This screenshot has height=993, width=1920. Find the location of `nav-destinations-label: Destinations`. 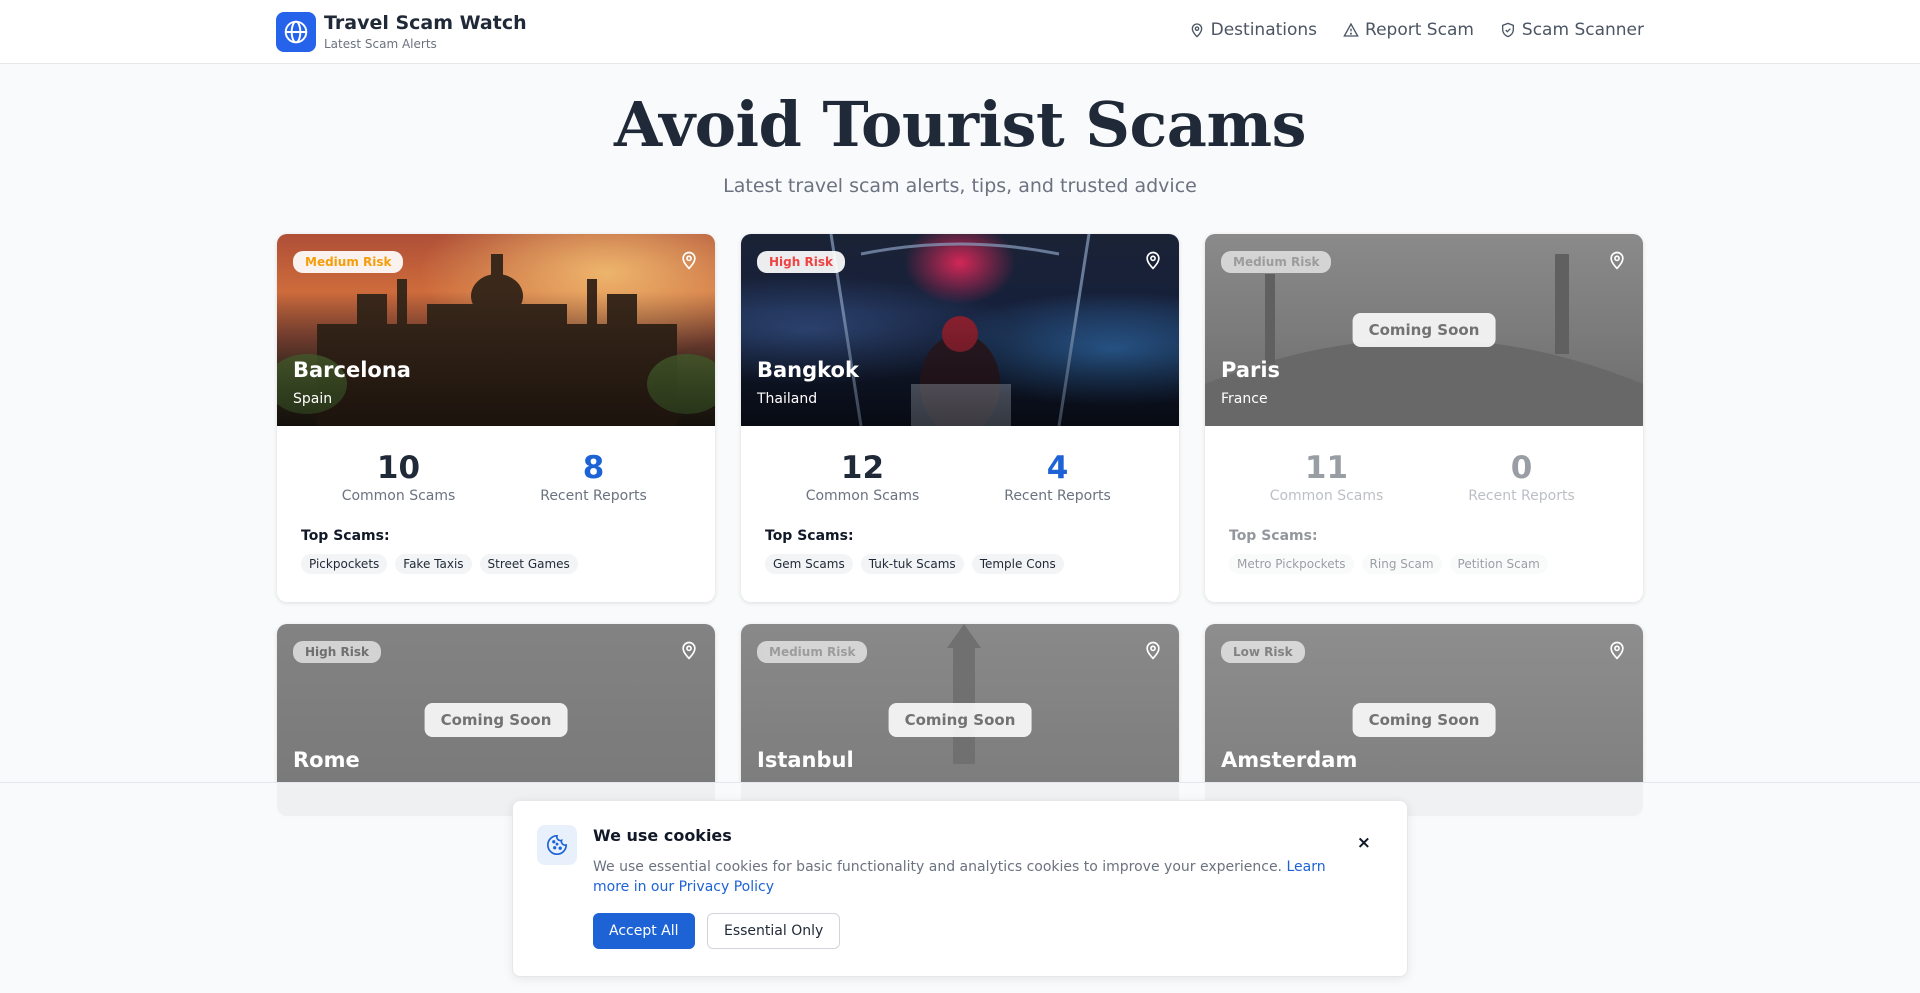

nav-destinations-label: Destinations is located at coordinates (1264, 30).